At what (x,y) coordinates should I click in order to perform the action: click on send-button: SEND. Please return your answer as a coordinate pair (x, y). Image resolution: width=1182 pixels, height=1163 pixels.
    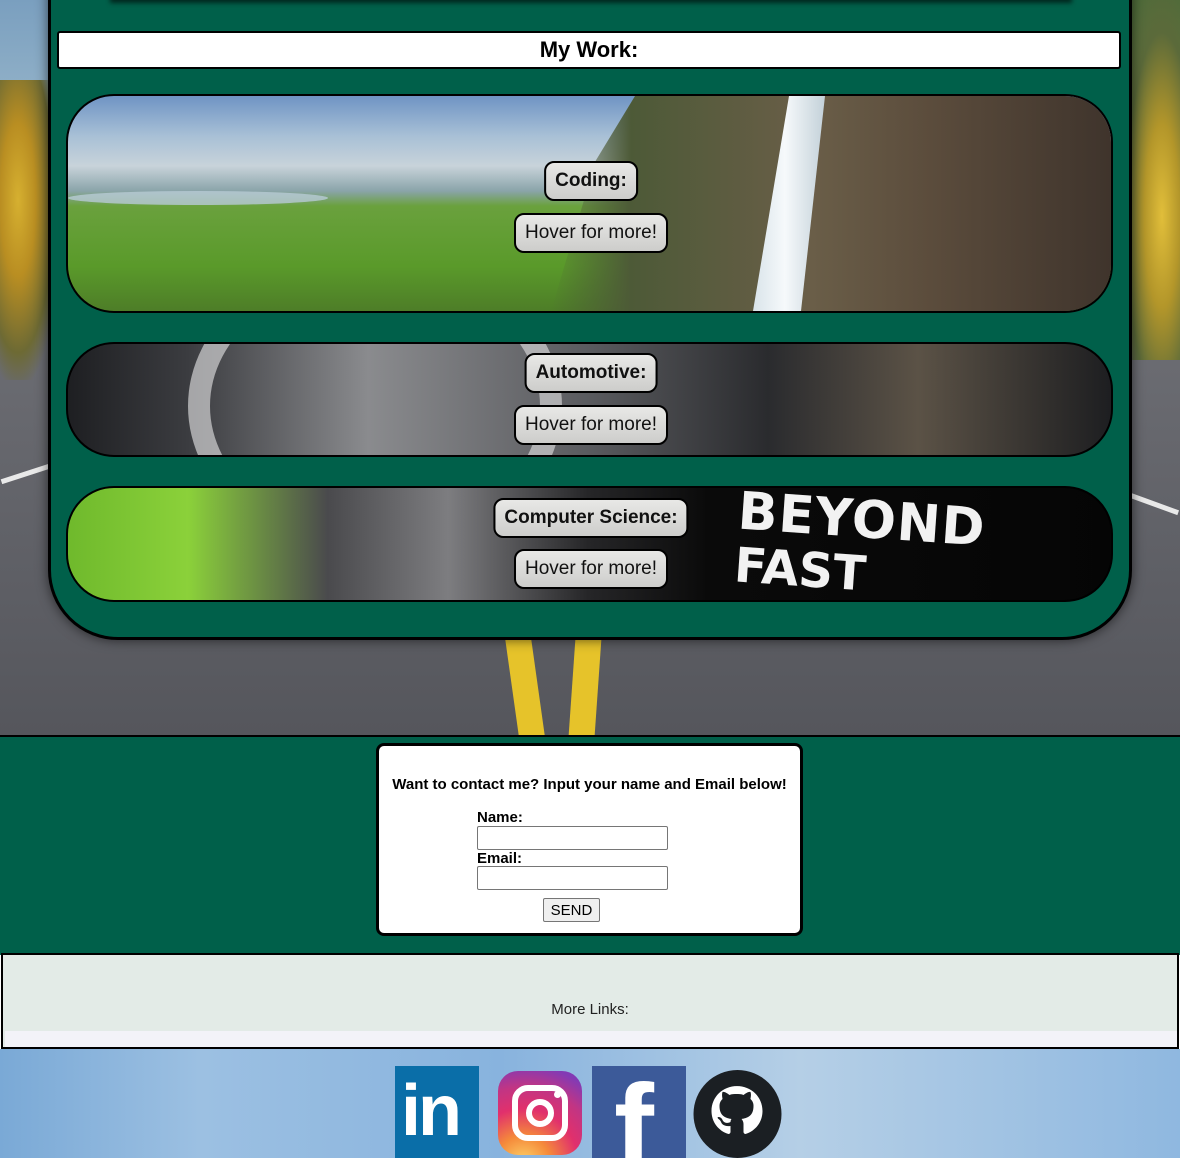
    Looking at the image, I should click on (571, 910).